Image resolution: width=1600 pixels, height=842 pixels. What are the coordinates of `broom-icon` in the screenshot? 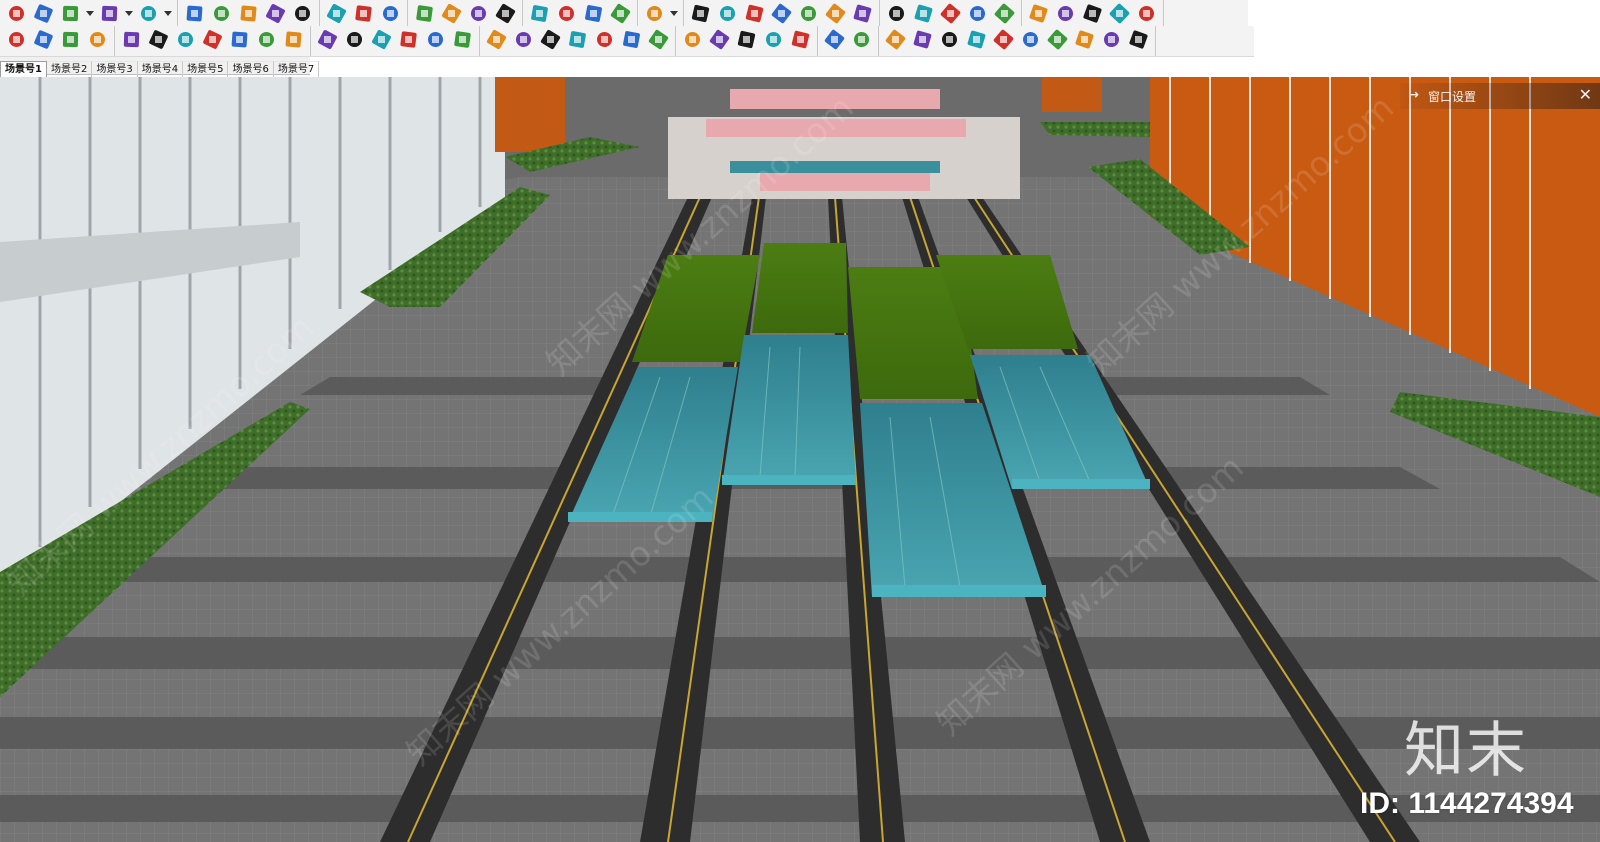 It's located at (800, 40).